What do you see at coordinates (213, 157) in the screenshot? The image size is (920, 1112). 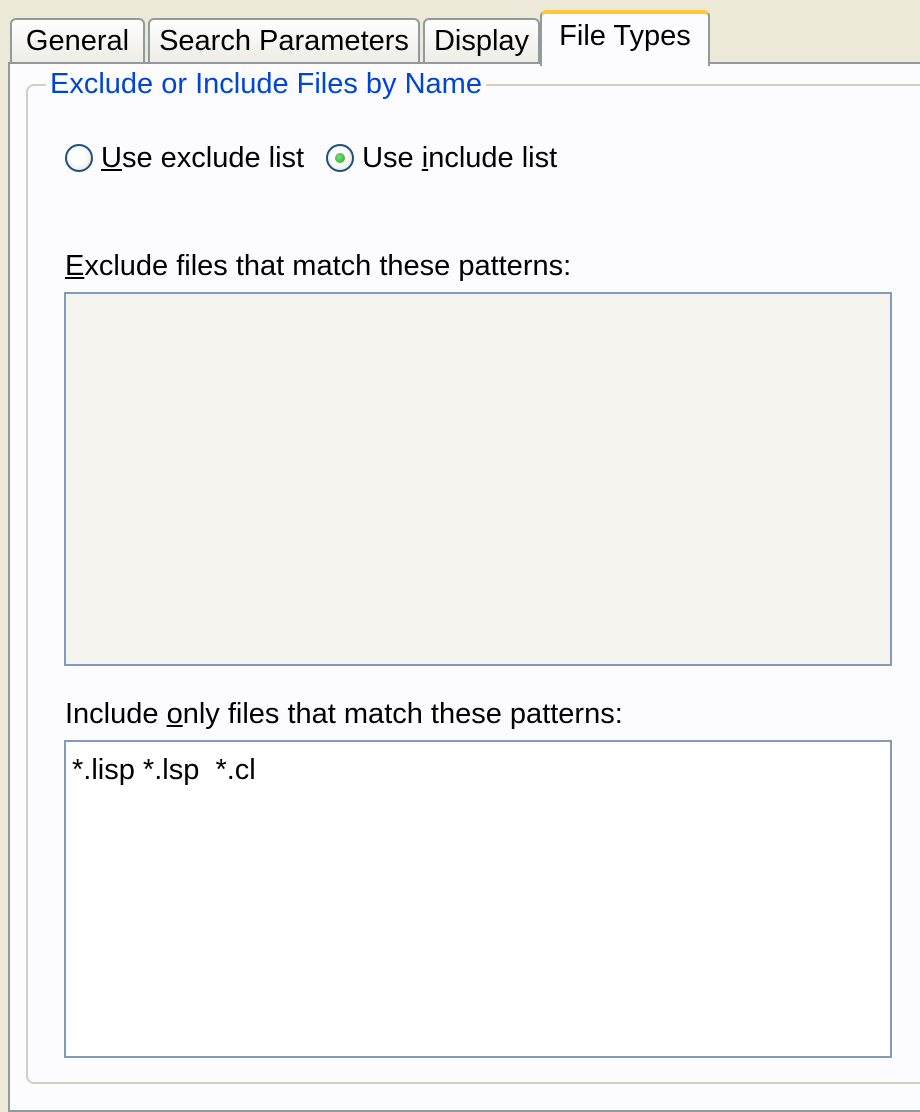 I see `use-exclude-list-label-rest: se exclude list` at bounding box center [213, 157].